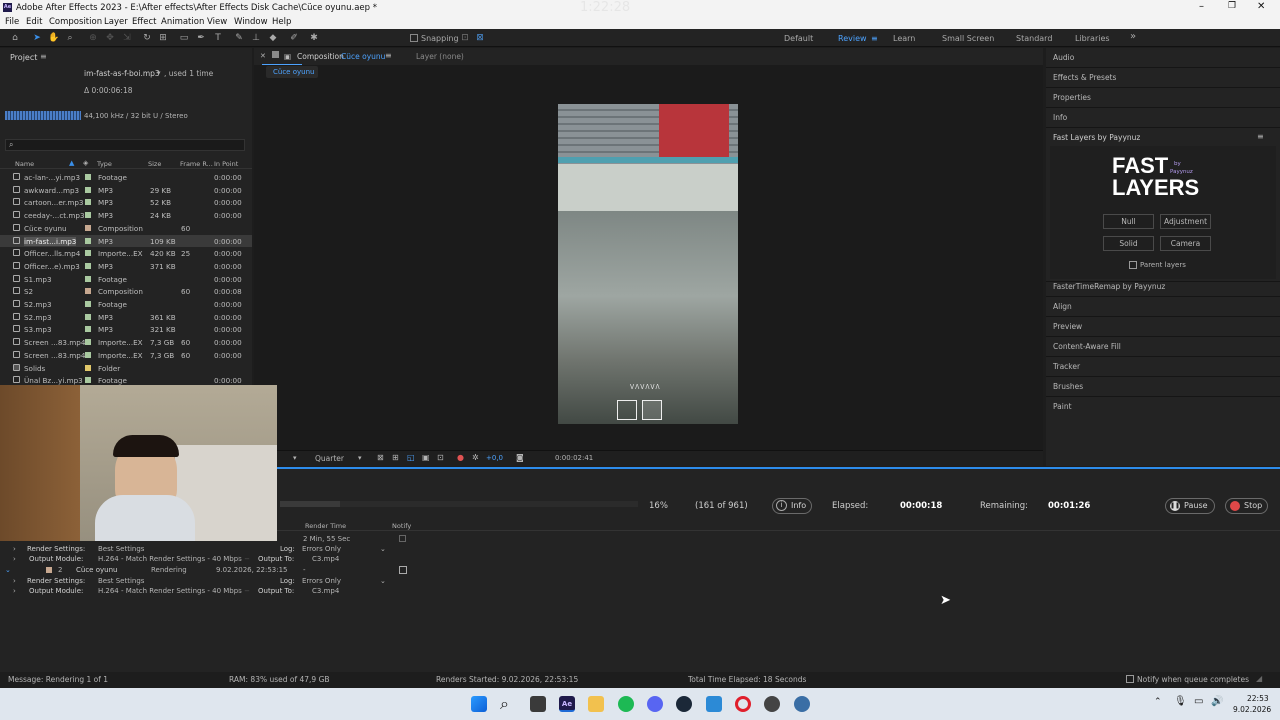 This screenshot has width=1280, height=720. What do you see at coordinates (538, 704) in the screenshot?
I see `task-view-icon` at bounding box center [538, 704].